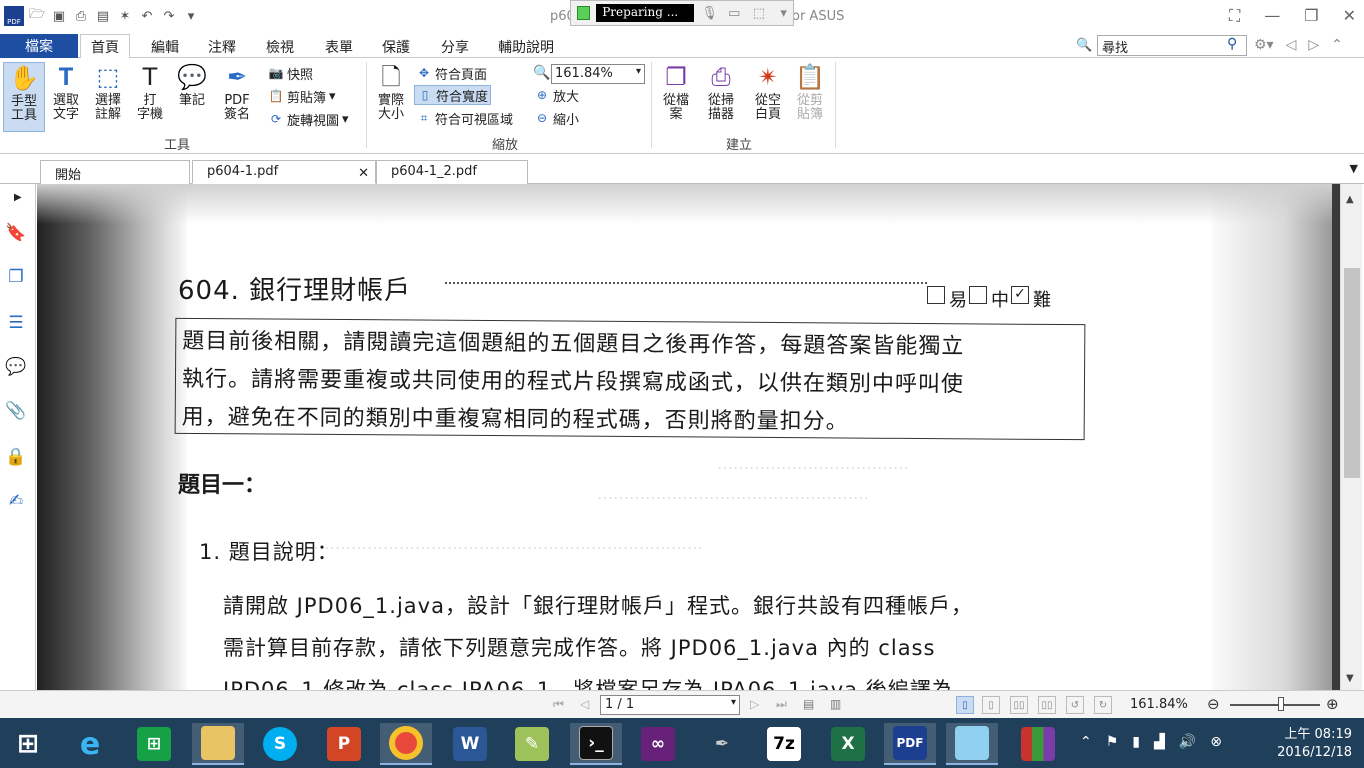 This screenshot has height=768, width=1364. What do you see at coordinates (103, 16) in the screenshot?
I see `scan-icon: ▤` at bounding box center [103, 16].